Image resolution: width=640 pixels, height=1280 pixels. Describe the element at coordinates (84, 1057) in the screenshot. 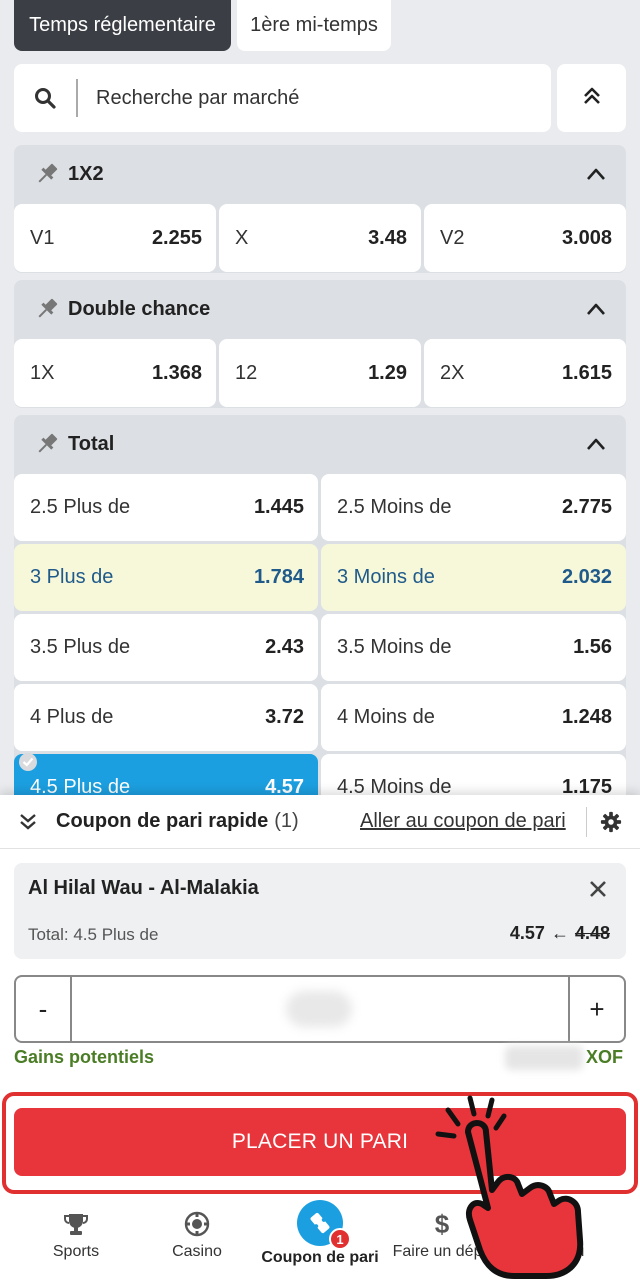

I see `potential-winnings-label: Gains potentiels` at that location.